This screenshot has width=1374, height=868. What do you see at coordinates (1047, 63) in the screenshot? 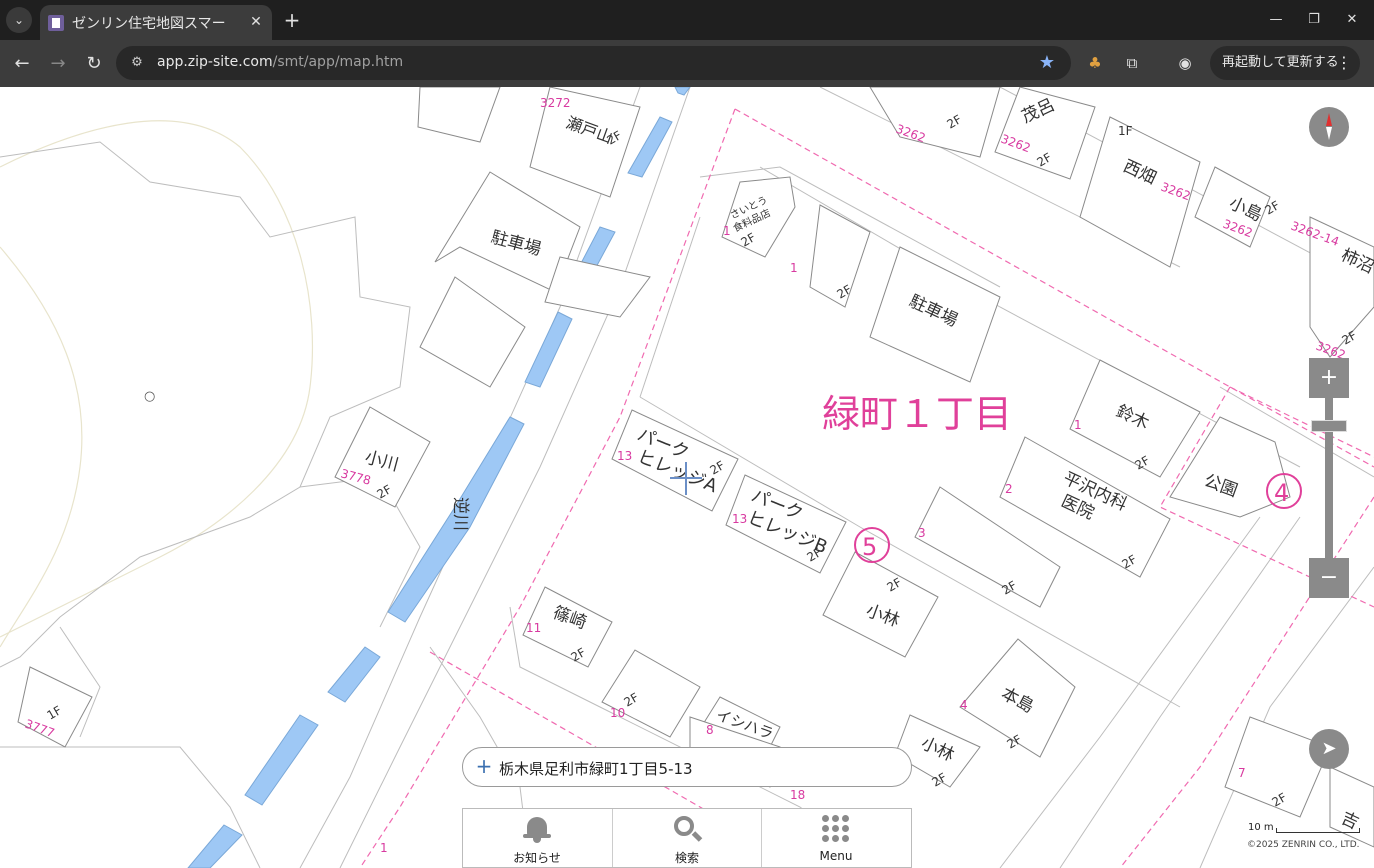
I see `bookmark-star-icon: ★` at bounding box center [1047, 63].